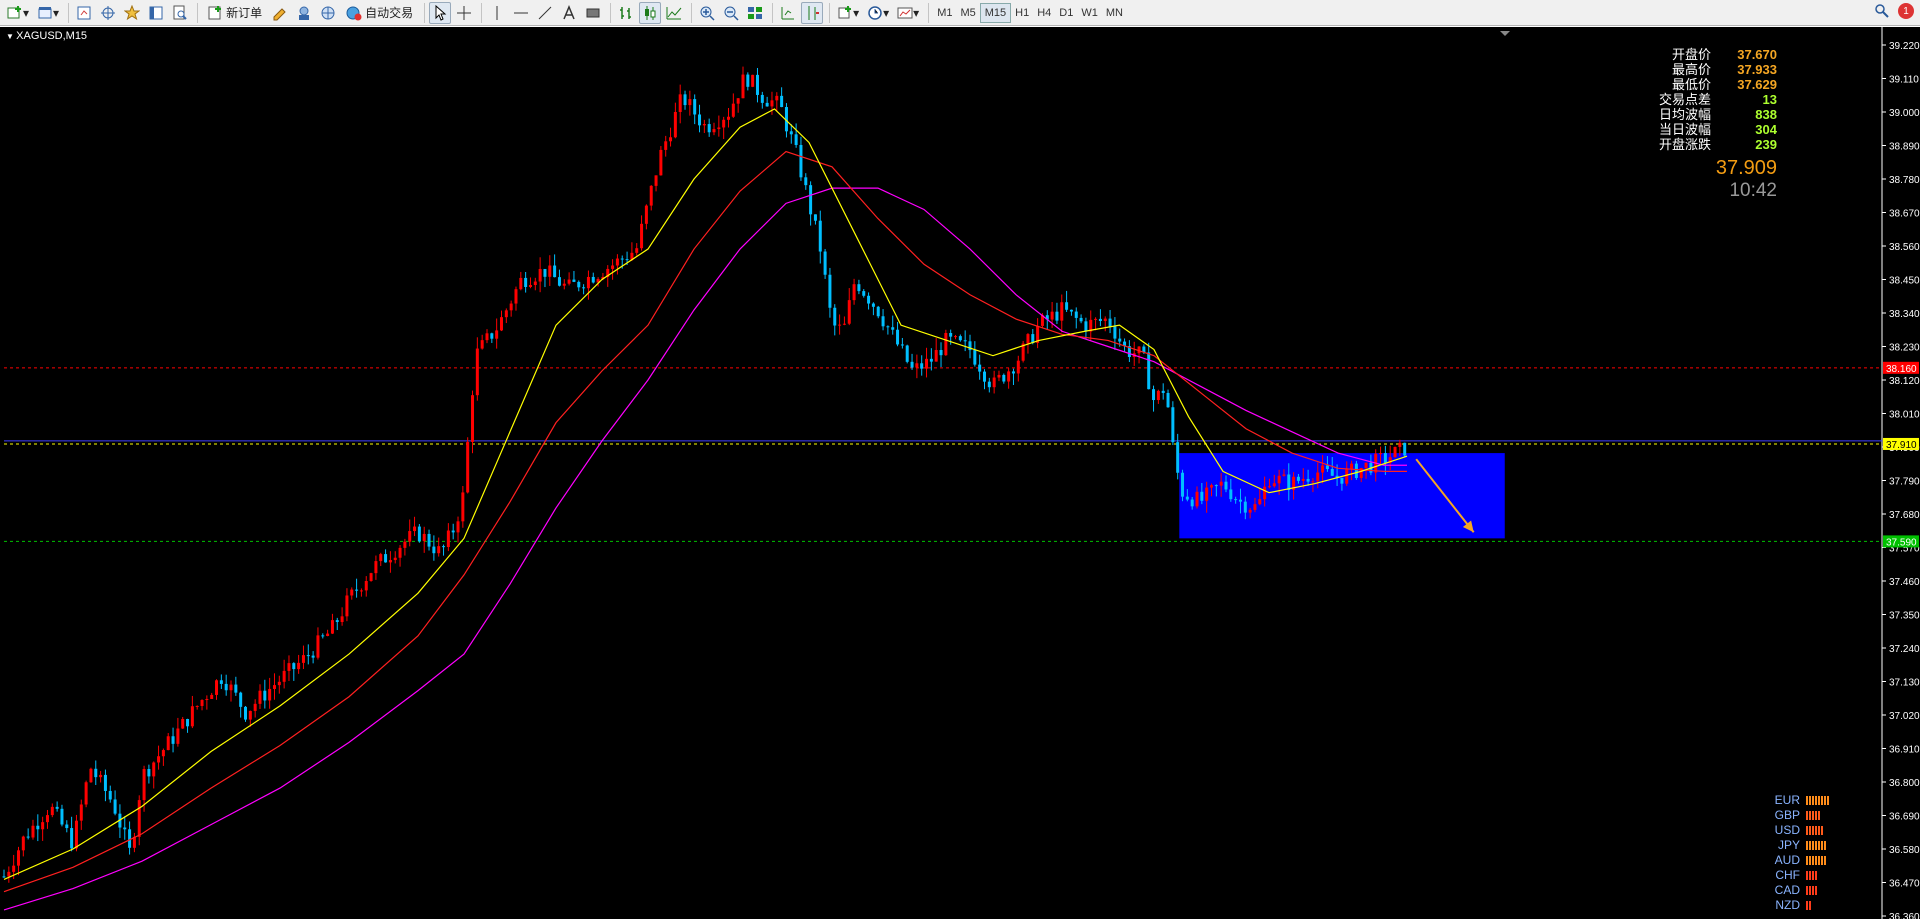 The width and height of the screenshot is (1920, 919). What do you see at coordinates (545, 13) in the screenshot?
I see `trendline-tool-button` at bounding box center [545, 13].